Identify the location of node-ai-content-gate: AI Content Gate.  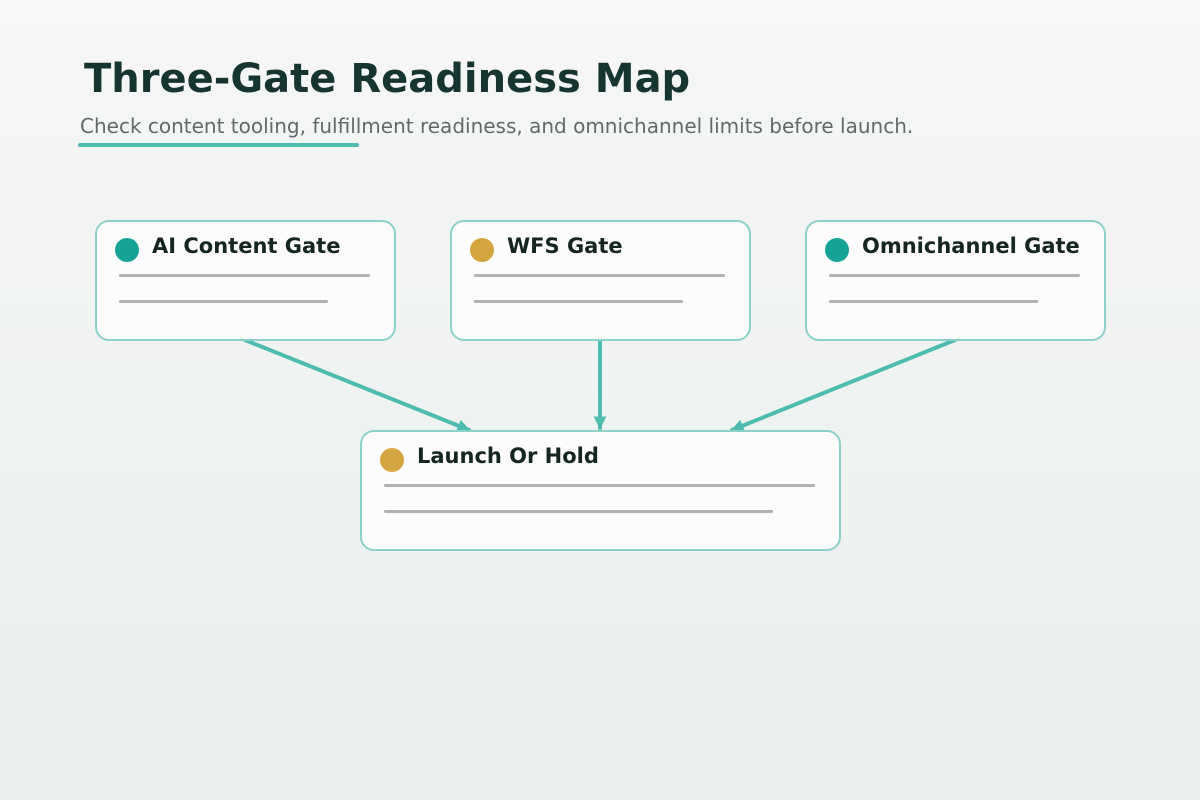
(245, 280).